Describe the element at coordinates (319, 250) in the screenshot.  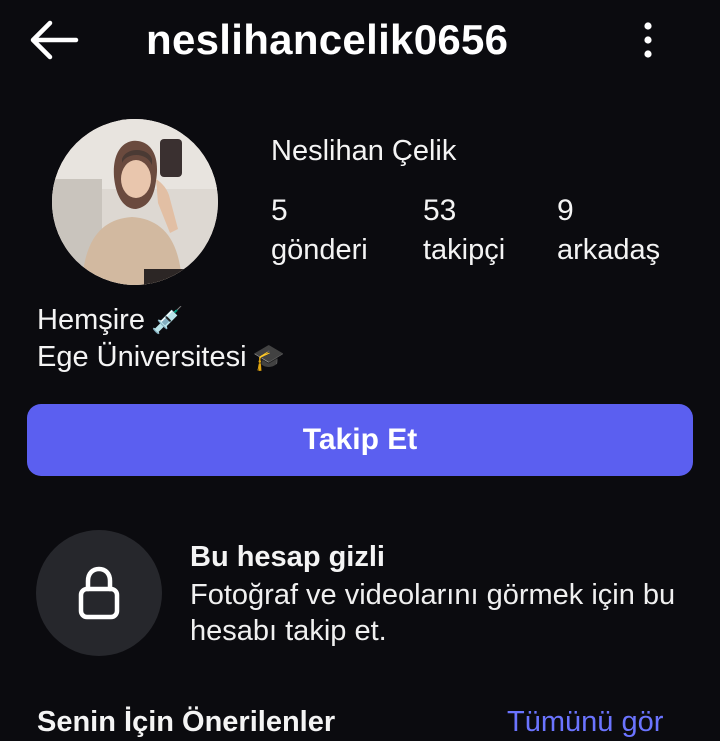
I see `stat-posts-label: gönderi` at that location.